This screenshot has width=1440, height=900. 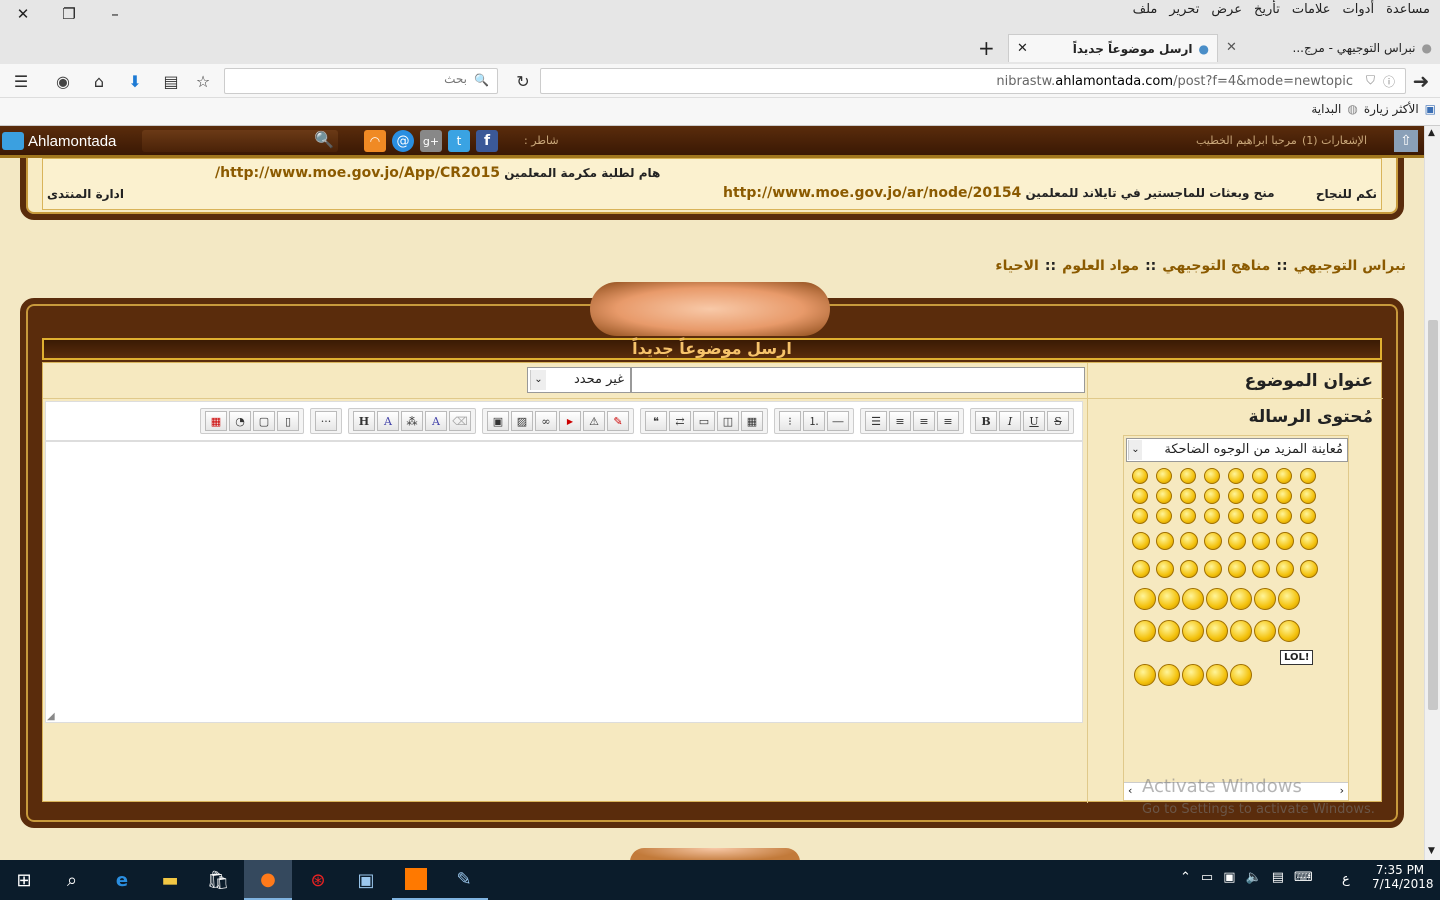 I want to click on calendar-icon: ▦, so click(x=216, y=421).